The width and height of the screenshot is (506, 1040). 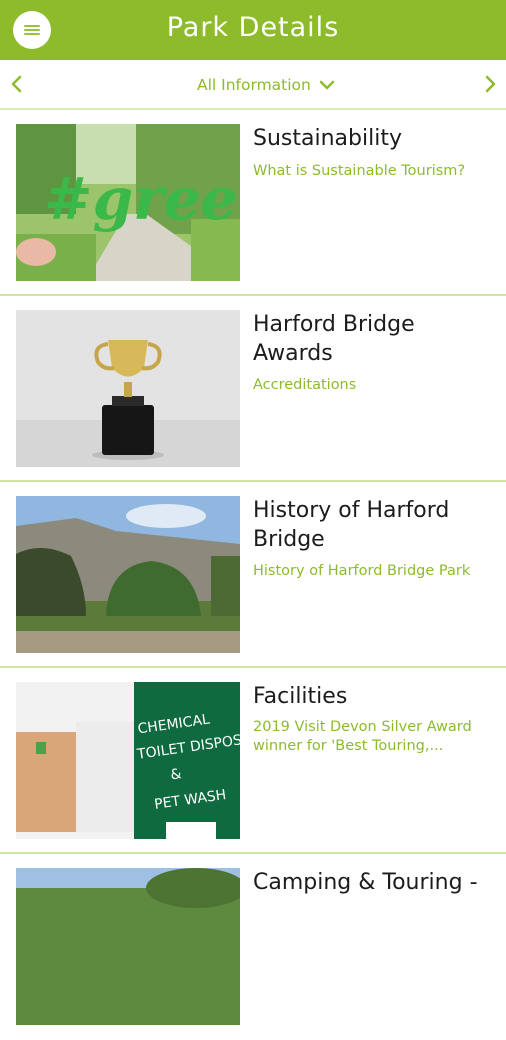 What do you see at coordinates (351, 525) in the screenshot?
I see `item-title: History of Harford Bridge` at bounding box center [351, 525].